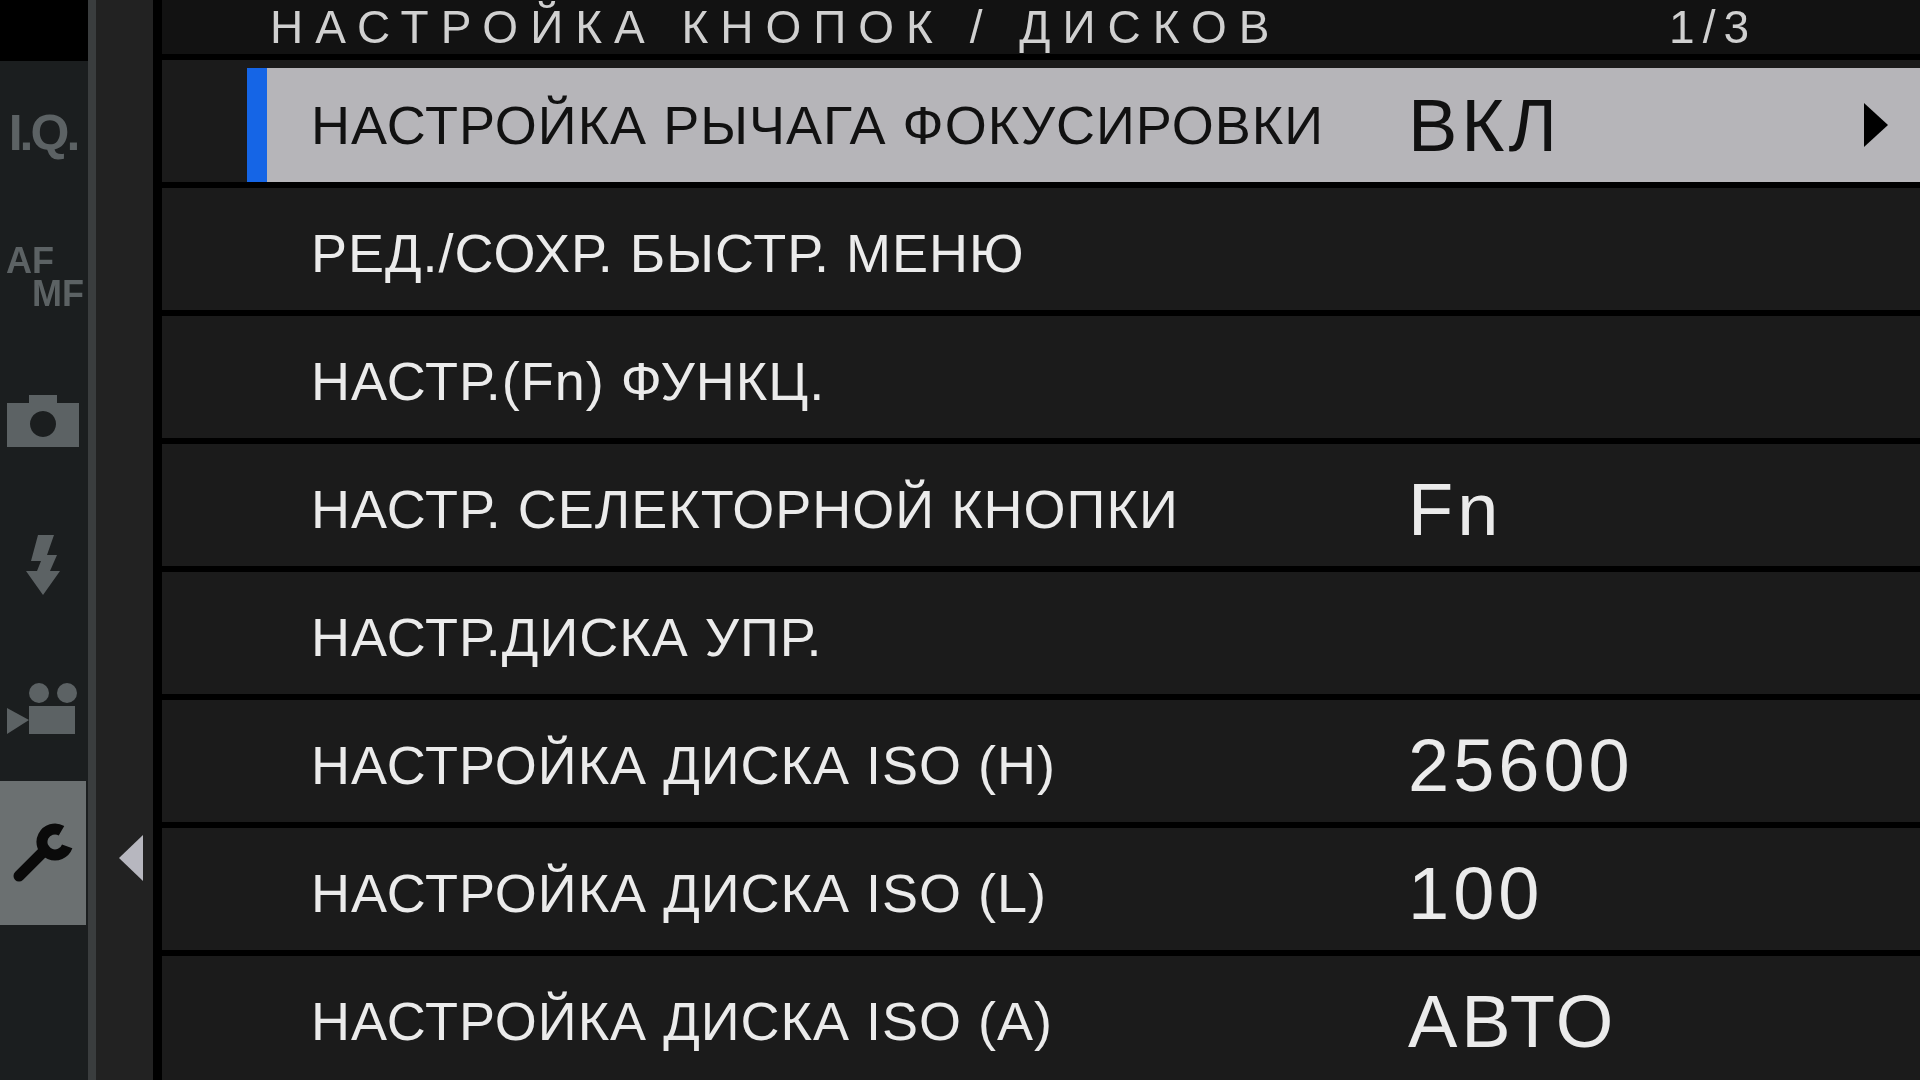 Image resolution: width=1920 pixels, height=1080 pixels. Describe the element at coordinates (1521, 765) in the screenshot. I see `item-value: 25600` at that location.